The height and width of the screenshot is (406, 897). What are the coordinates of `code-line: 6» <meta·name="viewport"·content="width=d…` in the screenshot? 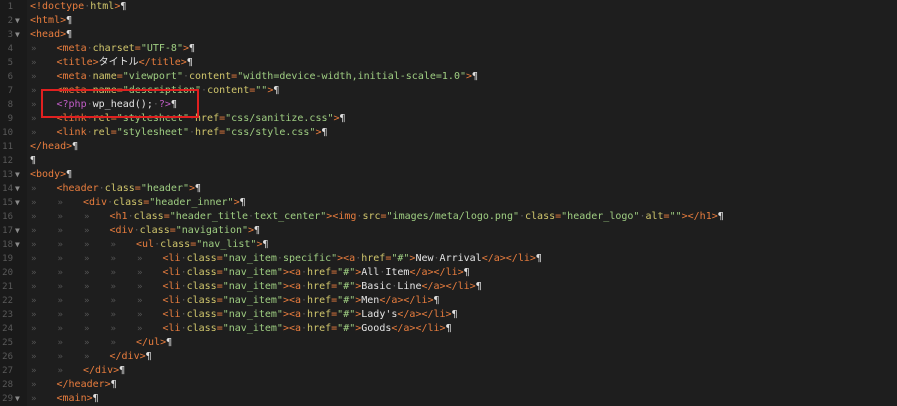 It's located at (448, 77).